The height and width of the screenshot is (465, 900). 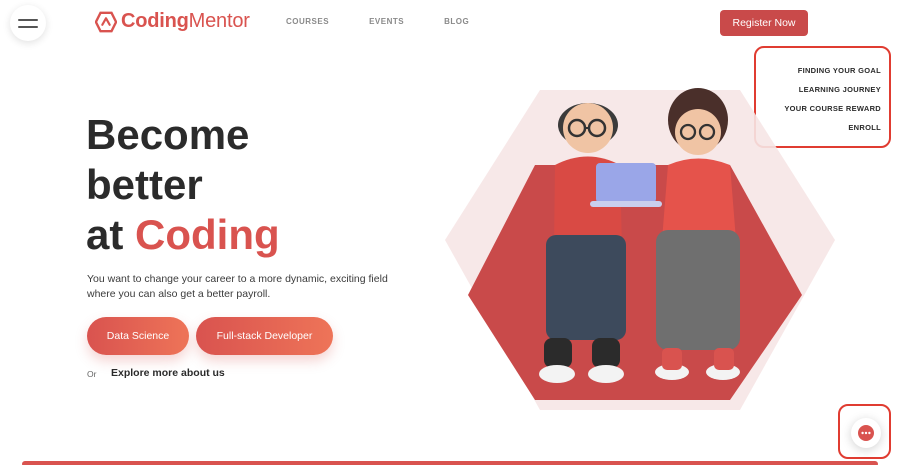 I want to click on logo-mark-icon, so click(x=106, y=21).